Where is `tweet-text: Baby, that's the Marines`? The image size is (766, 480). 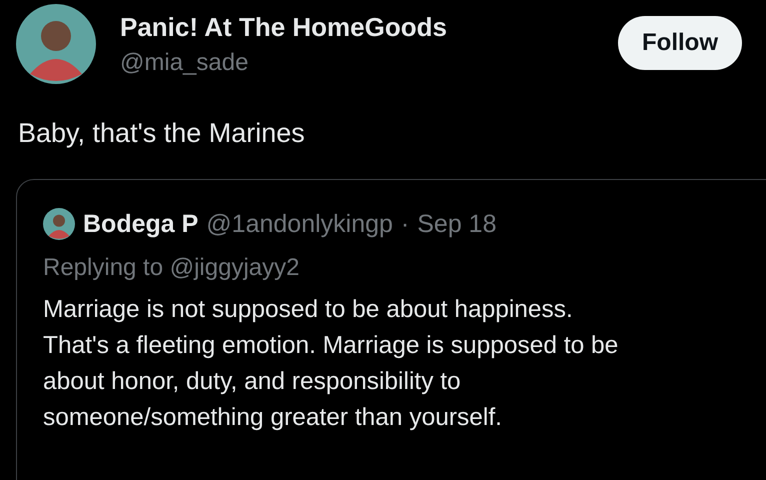 tweet-text: Baby, that's the Marines is located at coordinates (161, 133).